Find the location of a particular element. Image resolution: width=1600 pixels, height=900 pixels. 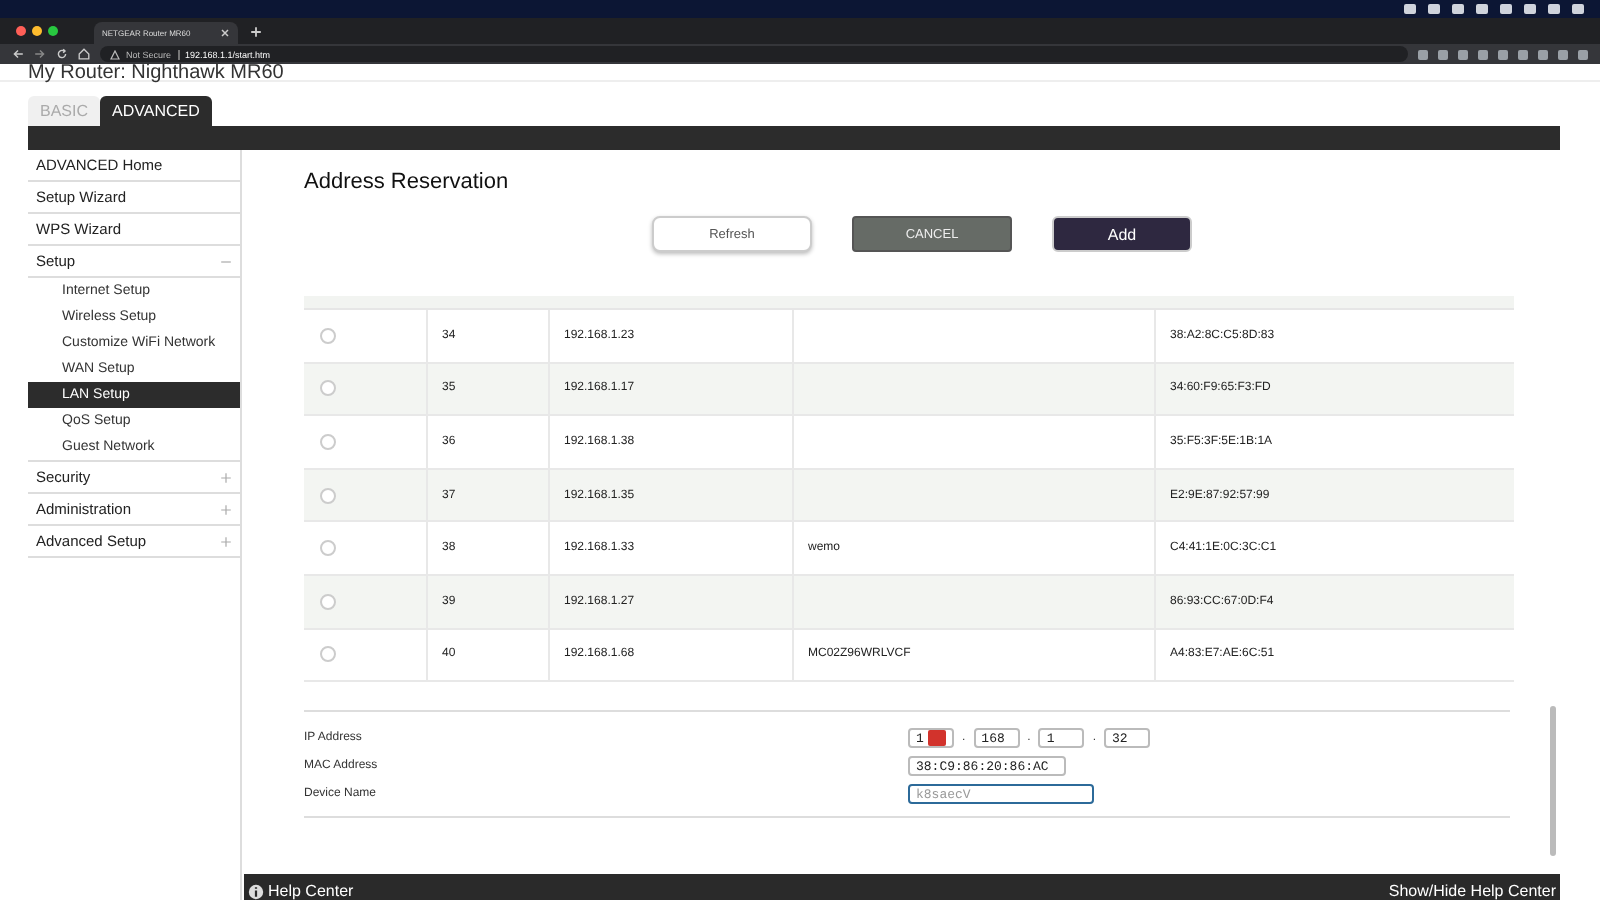

help-center-title: Help Center is located at coordinates (311, 891).